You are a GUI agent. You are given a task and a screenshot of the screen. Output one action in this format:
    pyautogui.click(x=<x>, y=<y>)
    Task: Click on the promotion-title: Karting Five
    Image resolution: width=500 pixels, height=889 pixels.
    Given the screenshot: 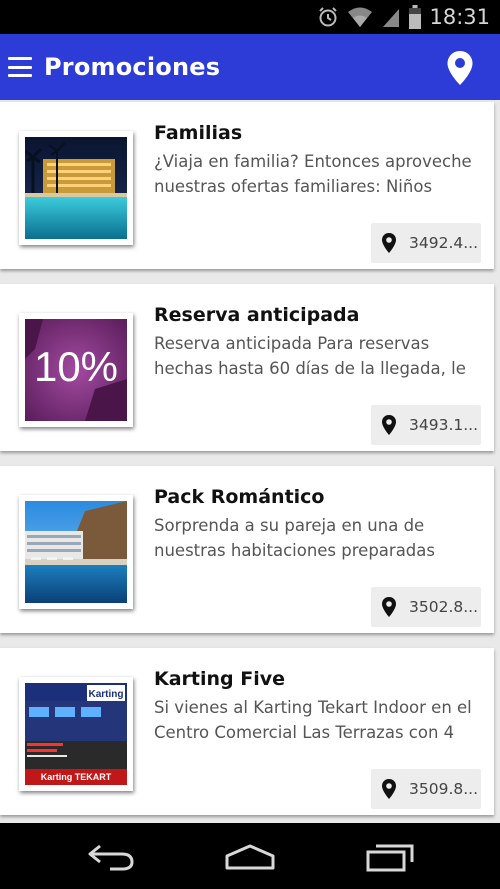 What is the action you would take?
    pyautogui.click(x=220, y=679)
    